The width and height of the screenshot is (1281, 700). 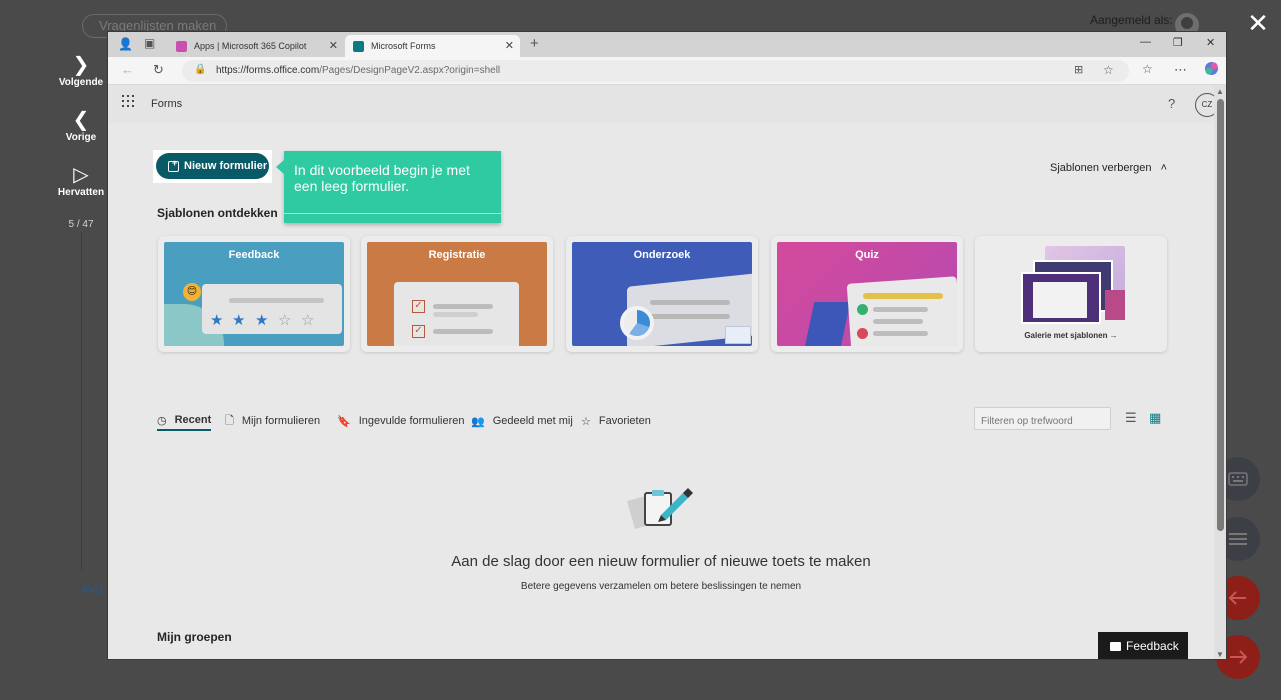 What do you see at coordinates (1071, 294) in the screenshot?
I see `template-gallery-card: Galerie met sjablonen →` at bounding box center [1071, 294].